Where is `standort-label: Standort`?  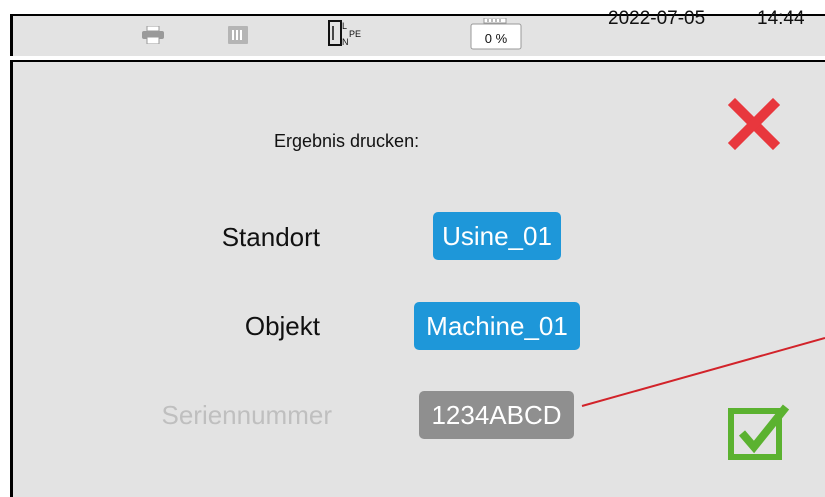 standort-label: Standort is located at coordinates (270, 237).